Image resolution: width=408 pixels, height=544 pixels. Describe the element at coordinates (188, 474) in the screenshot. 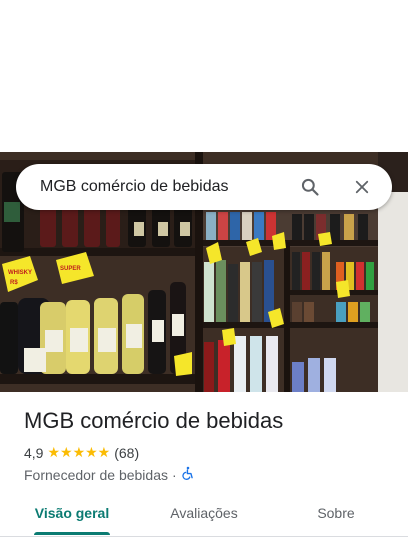

I see `wheelchair-accessible-icon` at that location.